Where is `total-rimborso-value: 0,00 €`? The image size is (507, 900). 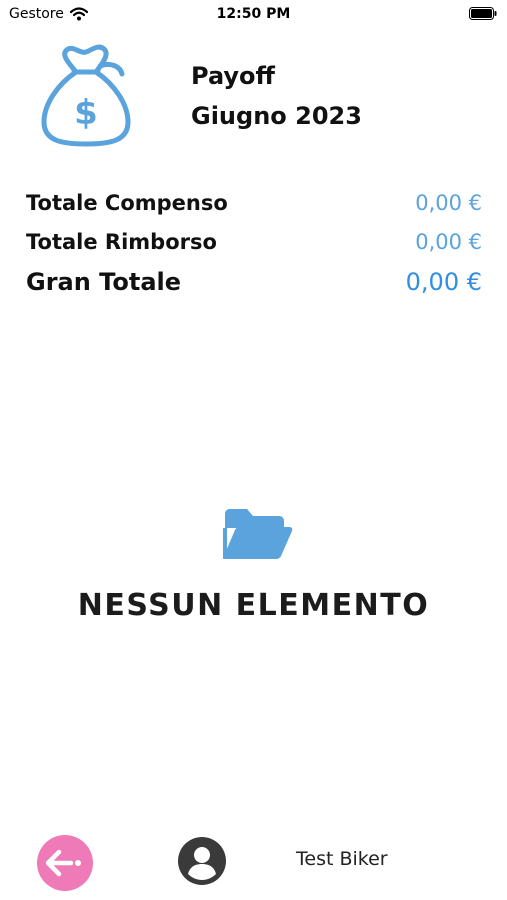 total-rimborso-value: 0,00 € is located at coordinates (448, 242).